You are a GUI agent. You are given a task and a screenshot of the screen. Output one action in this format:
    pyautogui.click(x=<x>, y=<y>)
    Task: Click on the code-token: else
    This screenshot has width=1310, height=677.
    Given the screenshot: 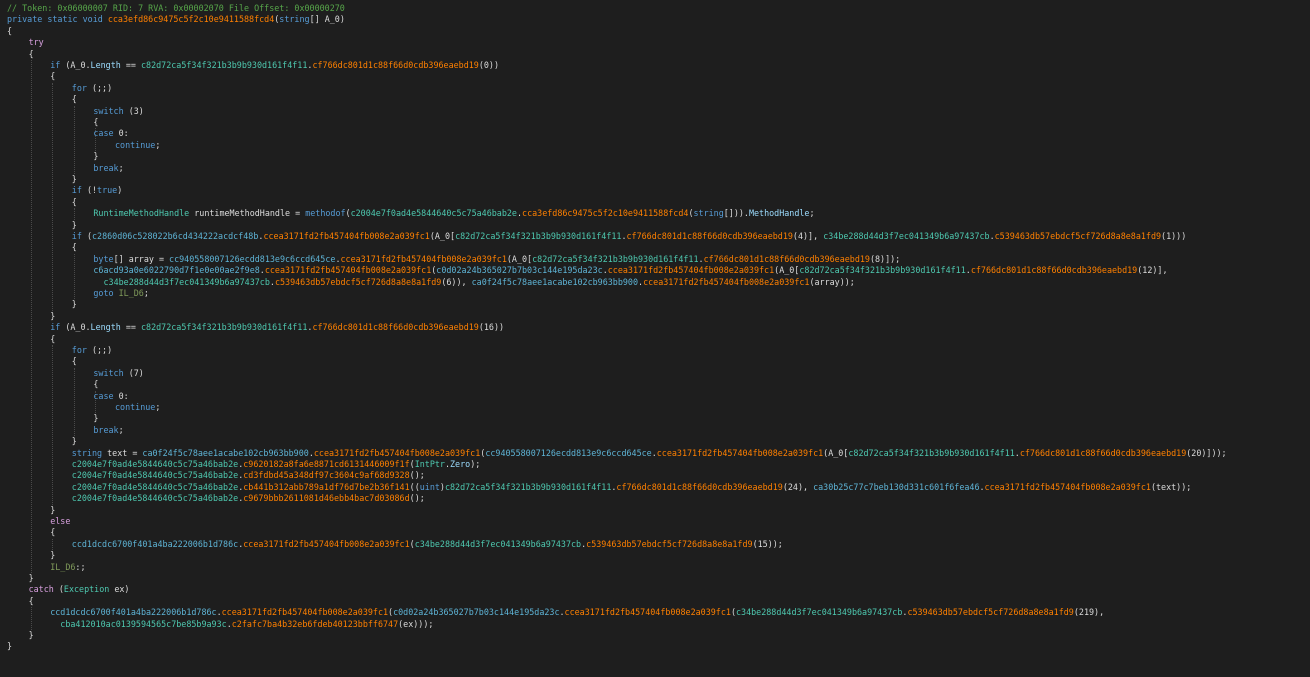 What is the action you would take?
    pyautogui.click(x=60, y=521)
    